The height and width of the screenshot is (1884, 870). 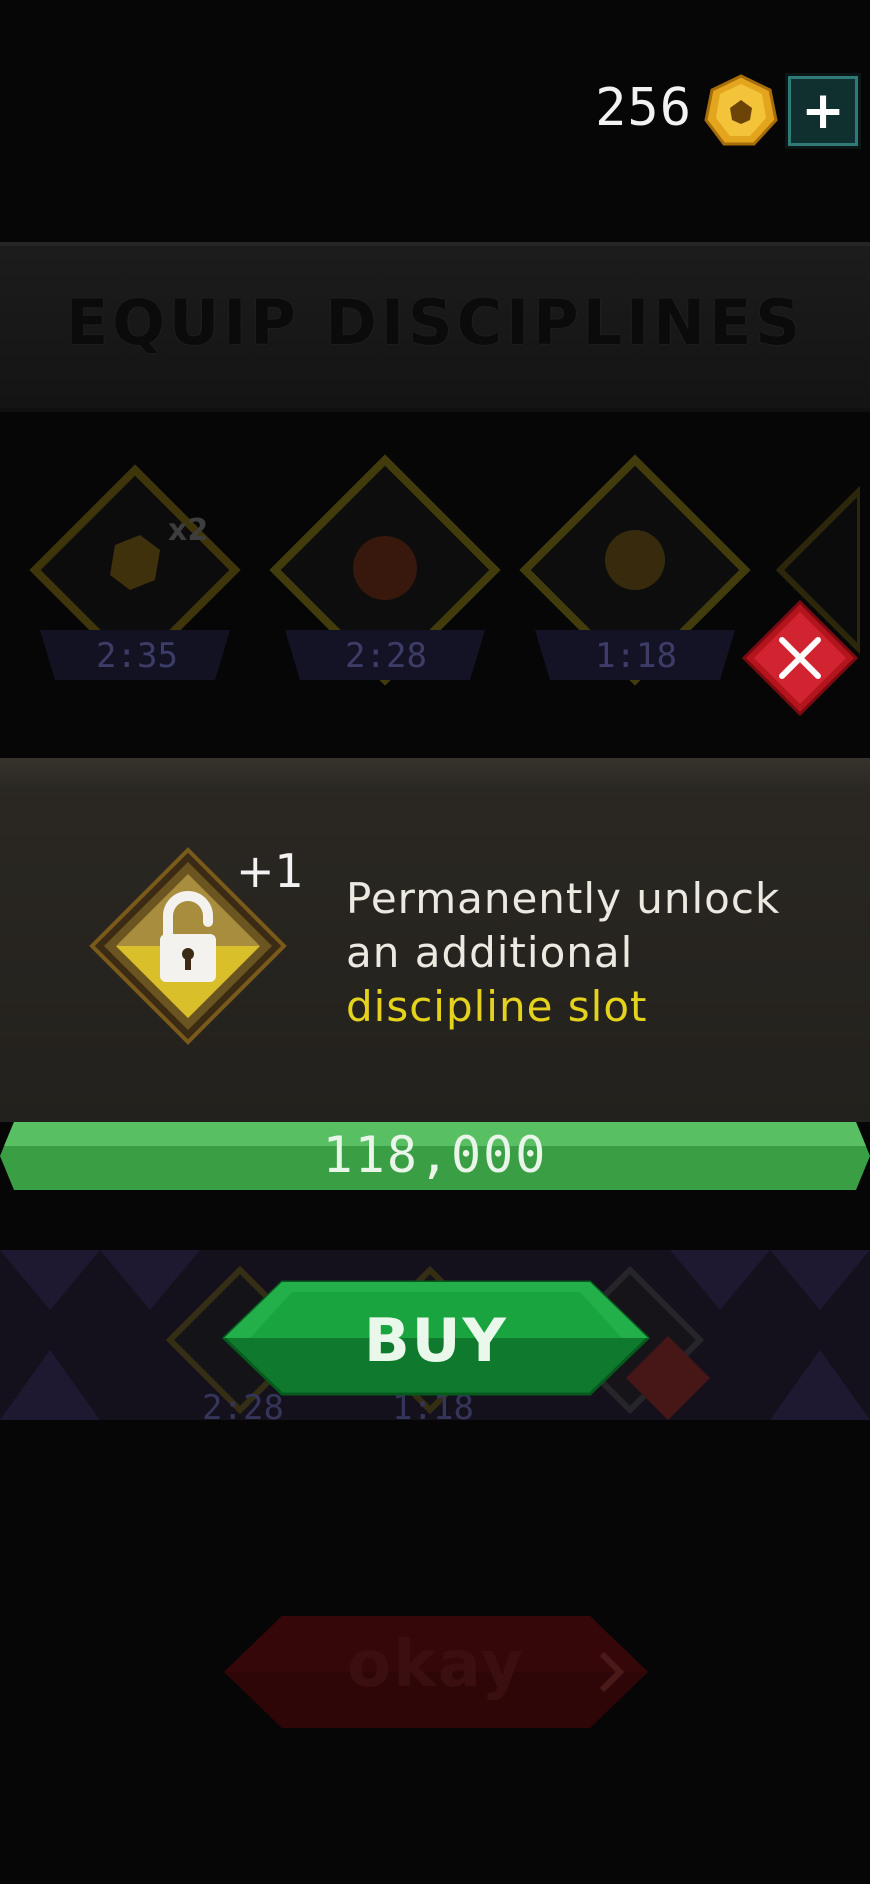 I want to click on close-button, so click(x=800, y=658).